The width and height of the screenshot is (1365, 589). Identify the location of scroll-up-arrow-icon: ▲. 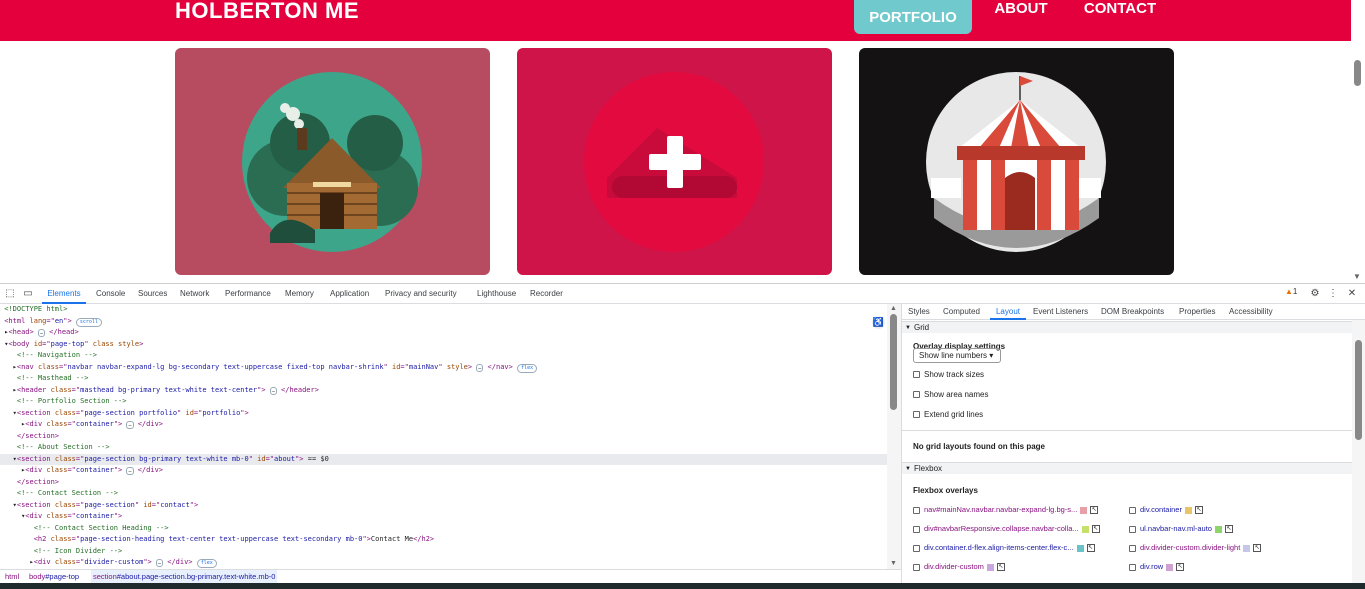
(893, 308).